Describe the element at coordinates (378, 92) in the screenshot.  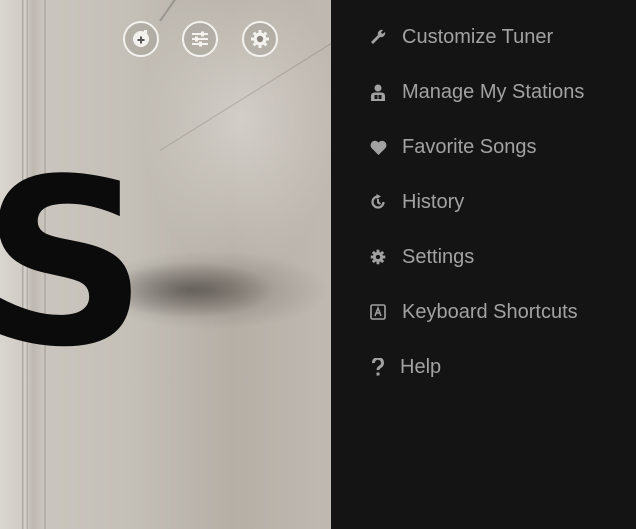
I see `station-manager-icon` at that location.